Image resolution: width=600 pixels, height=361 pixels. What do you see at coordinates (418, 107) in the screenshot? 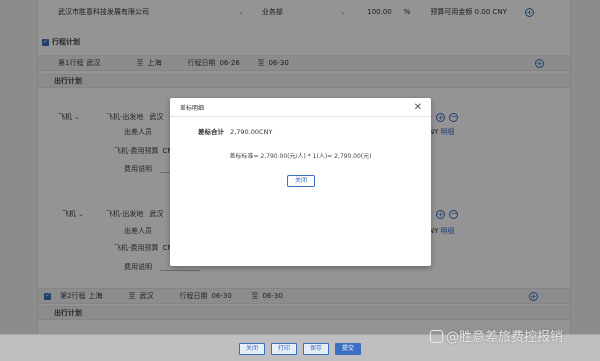
I see `close-icon` at bounding box center [418, 107].